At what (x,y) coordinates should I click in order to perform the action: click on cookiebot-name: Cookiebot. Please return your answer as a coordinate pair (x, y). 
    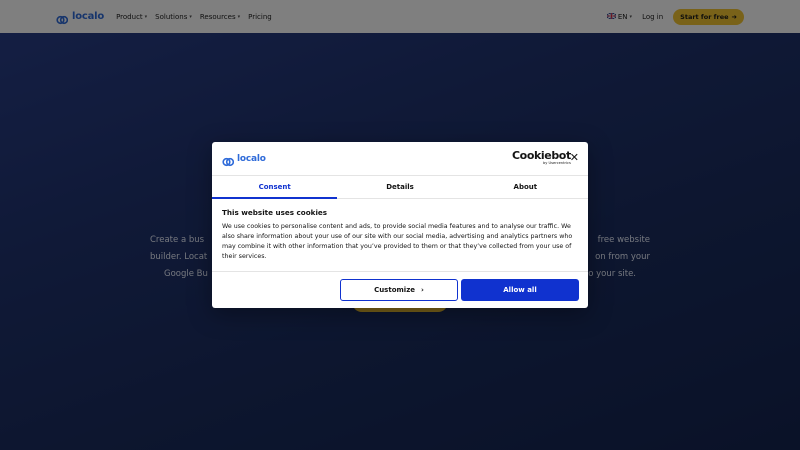
    Looking at the image, I should click on (541, 155).